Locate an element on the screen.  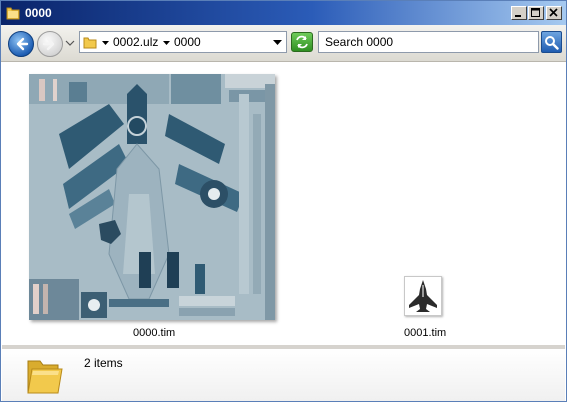
search-button is located at coordinates (551, 42).